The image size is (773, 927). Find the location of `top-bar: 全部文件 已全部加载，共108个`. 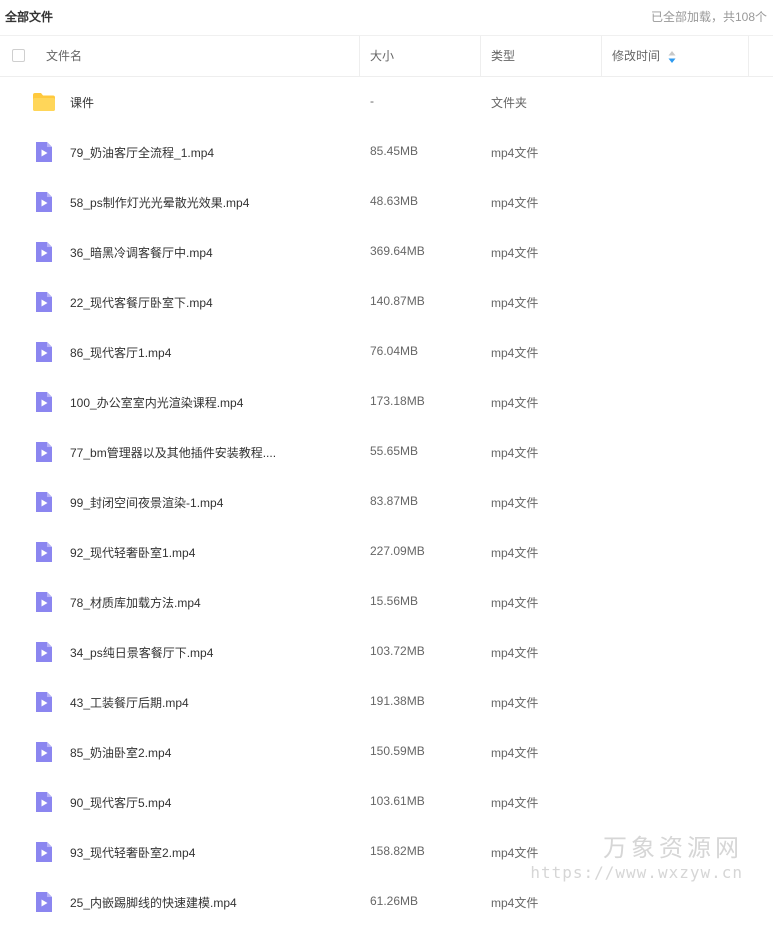

top-bar: 全部文件 已全部加载，共108个 is located at coordinates (386, 18).